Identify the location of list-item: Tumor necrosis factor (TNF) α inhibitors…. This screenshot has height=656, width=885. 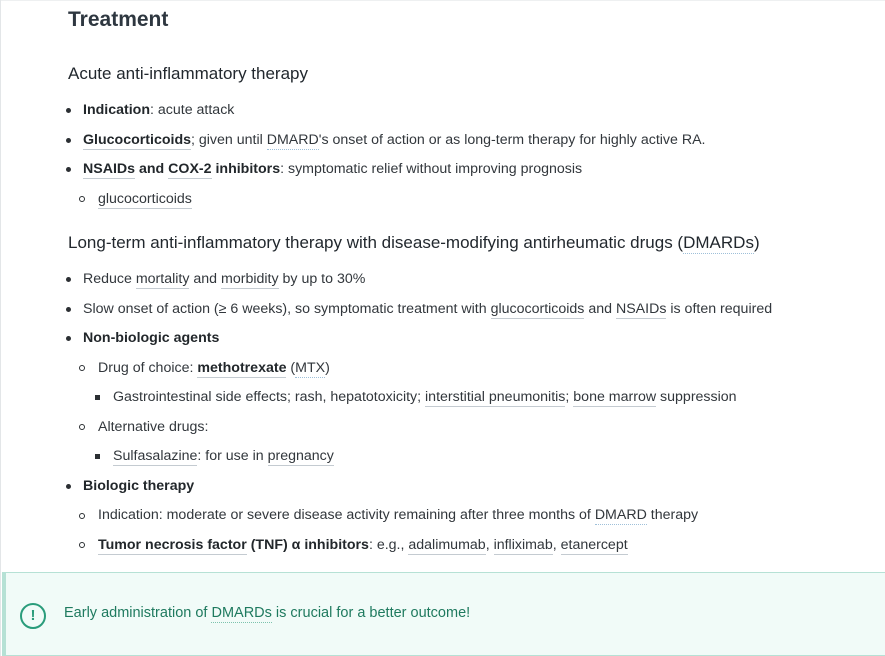
(363, 546).